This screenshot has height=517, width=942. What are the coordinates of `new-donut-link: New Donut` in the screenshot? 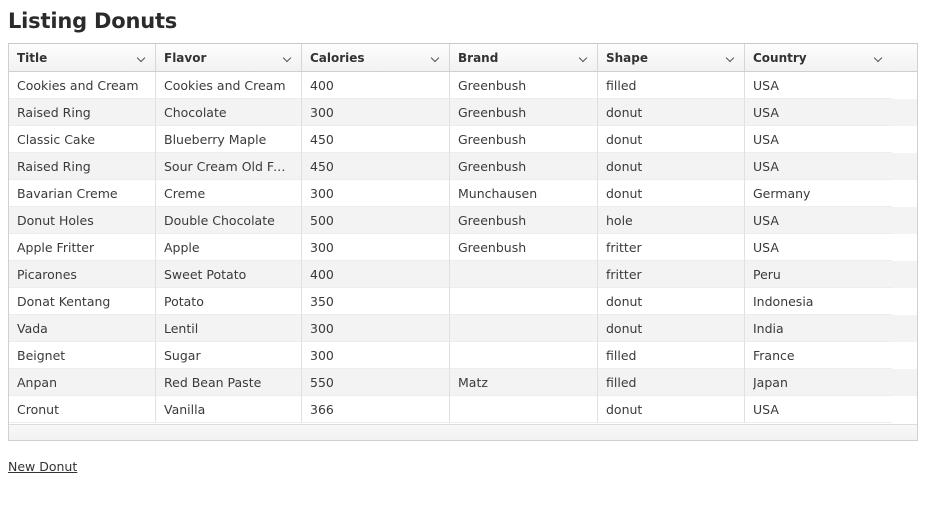 It's located at (42, 466).